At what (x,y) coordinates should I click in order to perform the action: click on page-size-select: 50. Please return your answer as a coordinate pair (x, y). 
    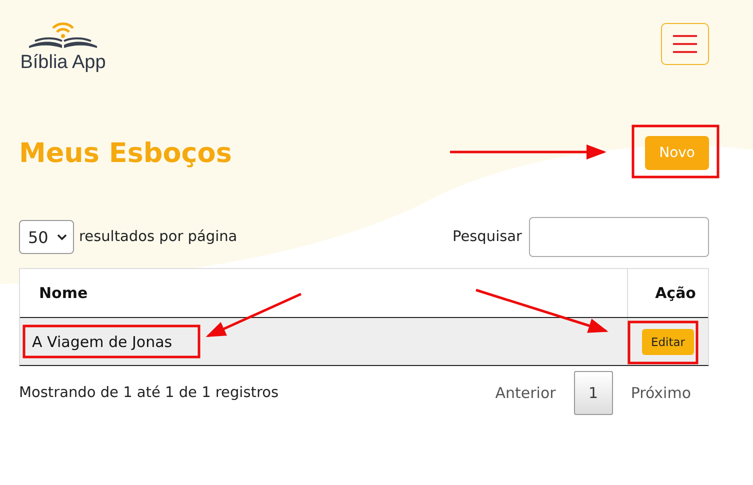
    Looking at the image, I should click on (46, 237).